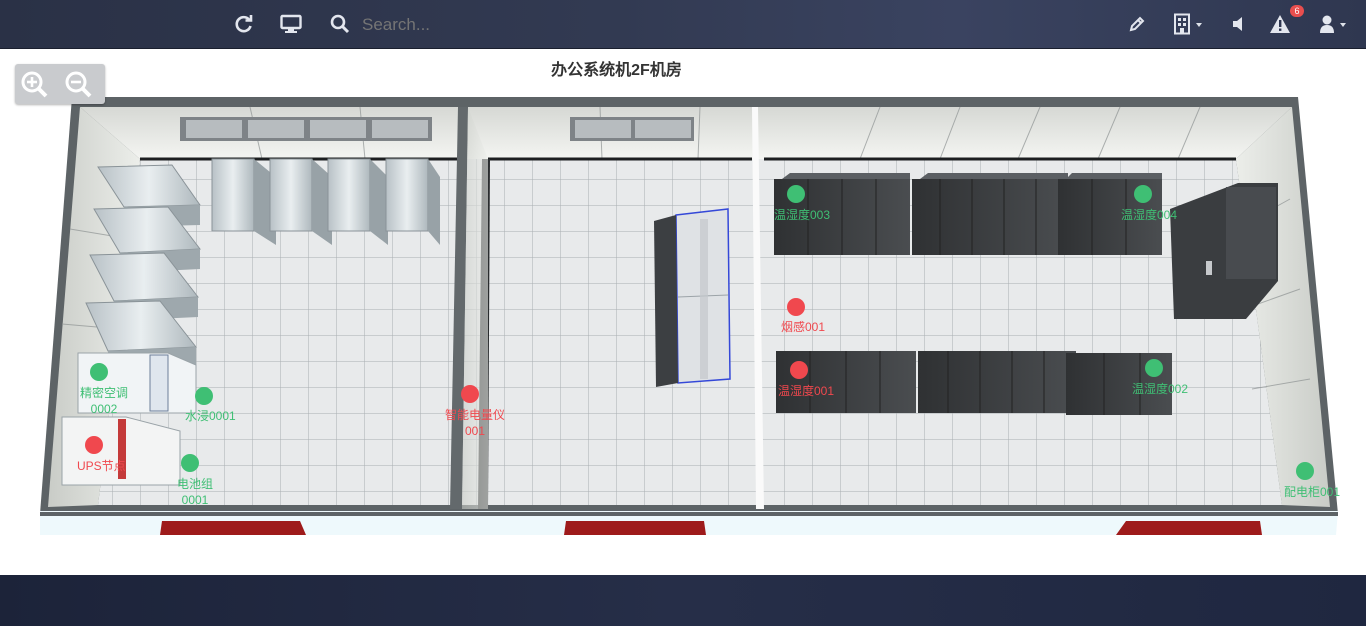 The height and width of the screenshot is (626, 1366). I want to click on sensor-label: 温湿度003, so click(802, 215).